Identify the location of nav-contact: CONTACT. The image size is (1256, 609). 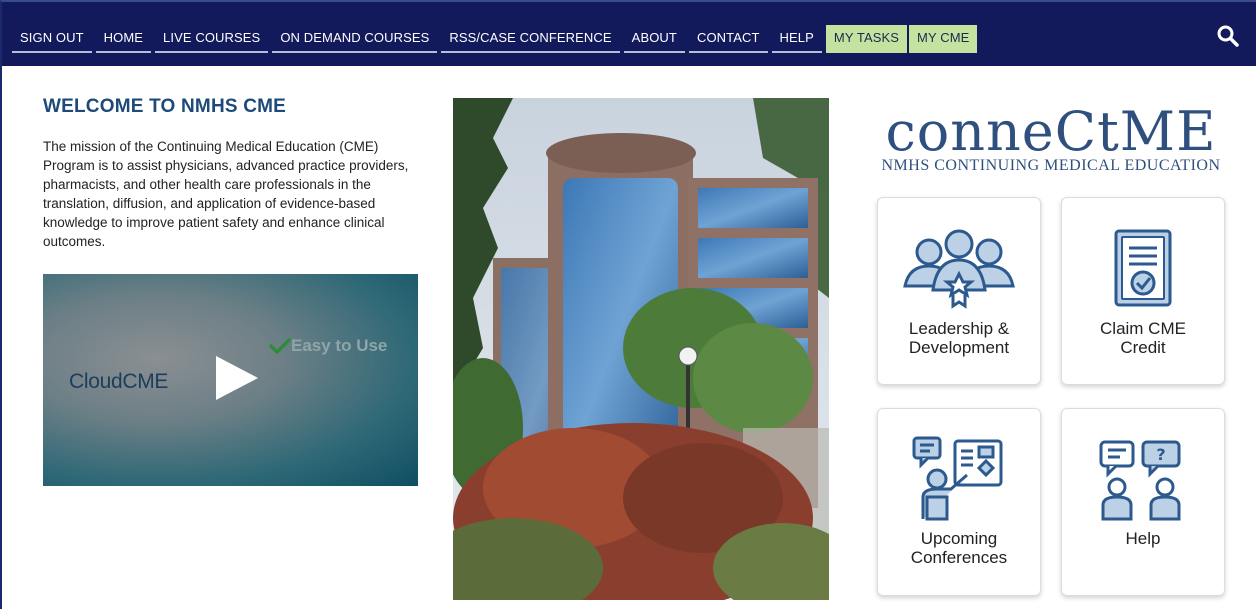
(728, 39).